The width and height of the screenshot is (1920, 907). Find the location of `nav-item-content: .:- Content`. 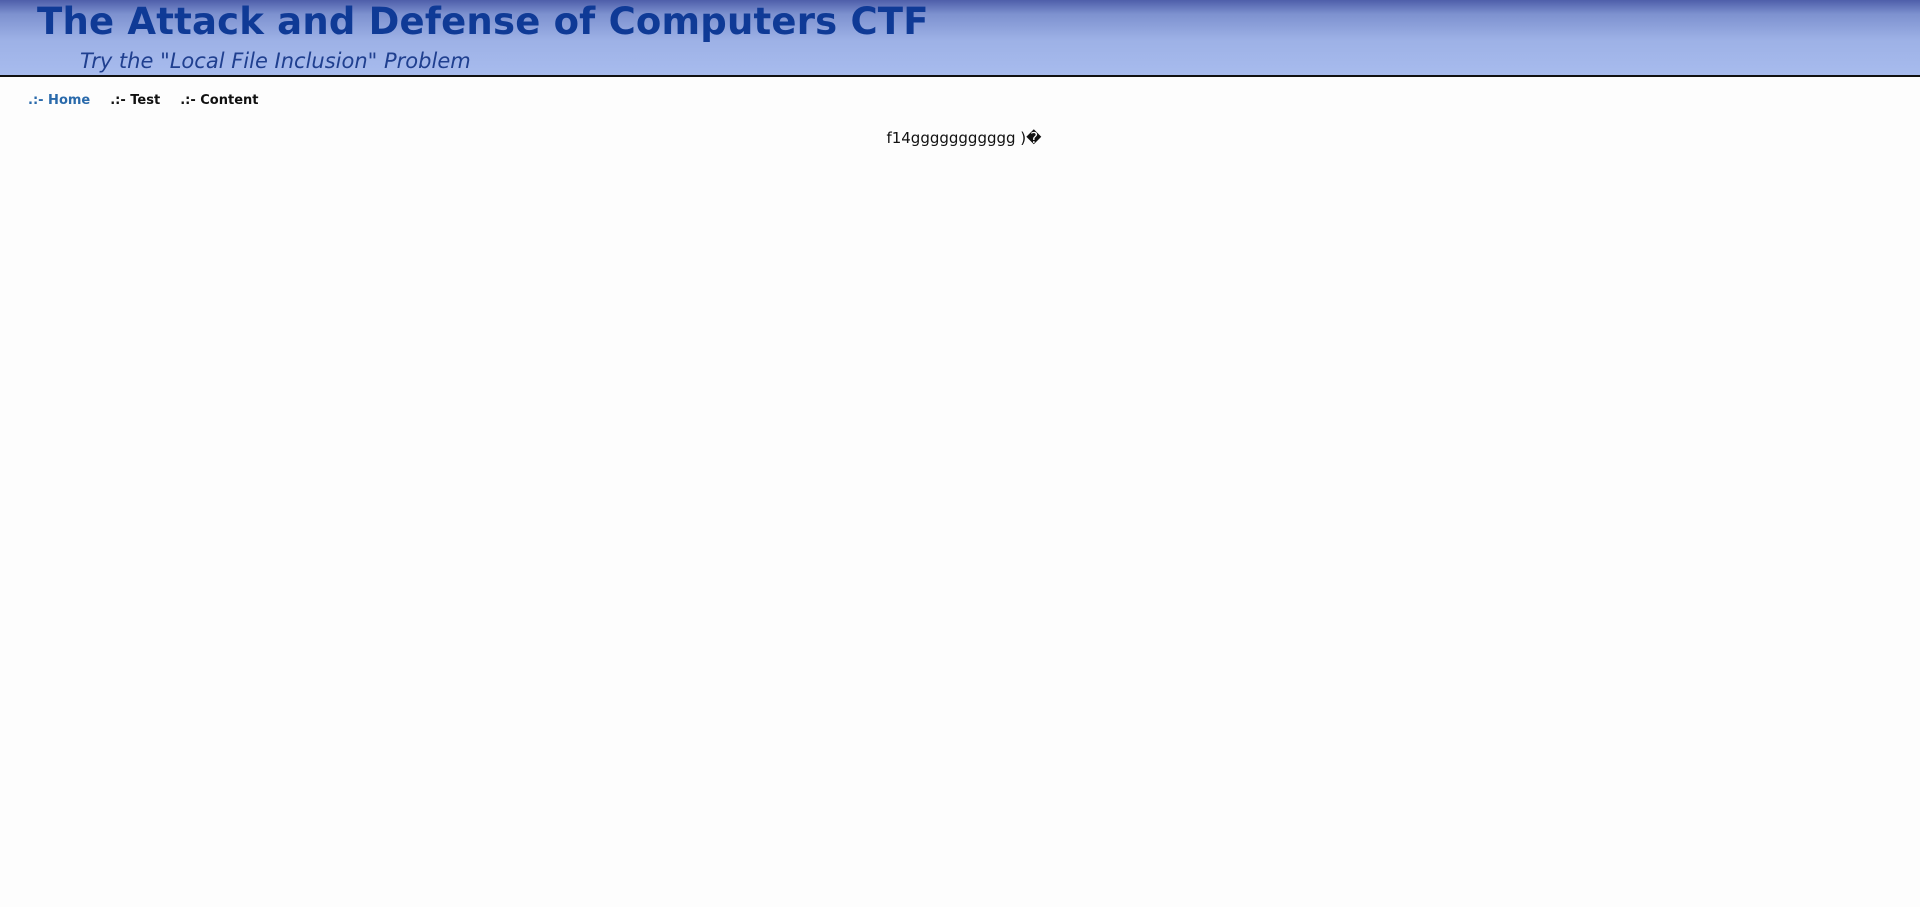

nav-item-content: .:- Content is located at coordinates (219, 101).